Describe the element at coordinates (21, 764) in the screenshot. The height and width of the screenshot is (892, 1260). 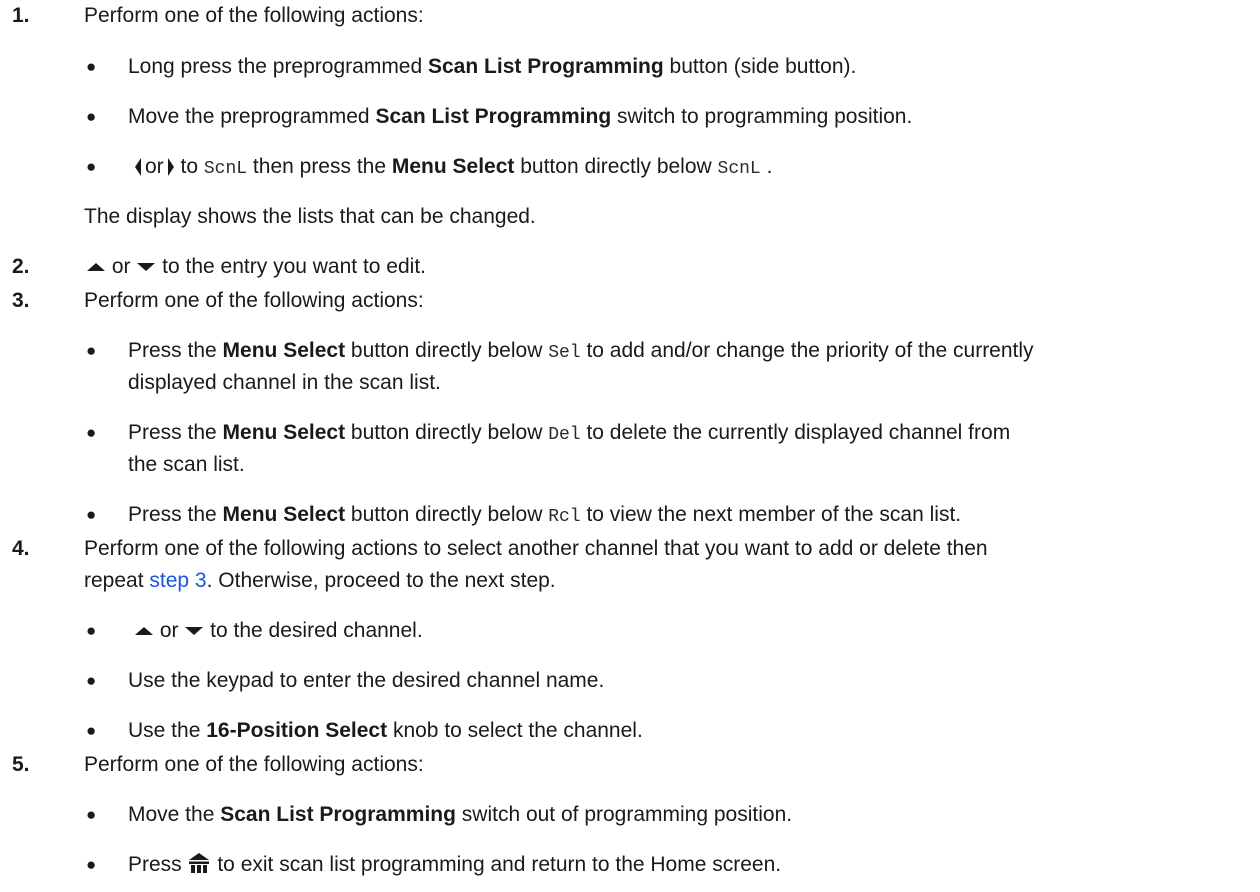
I see `step-number: 5.` at that location.